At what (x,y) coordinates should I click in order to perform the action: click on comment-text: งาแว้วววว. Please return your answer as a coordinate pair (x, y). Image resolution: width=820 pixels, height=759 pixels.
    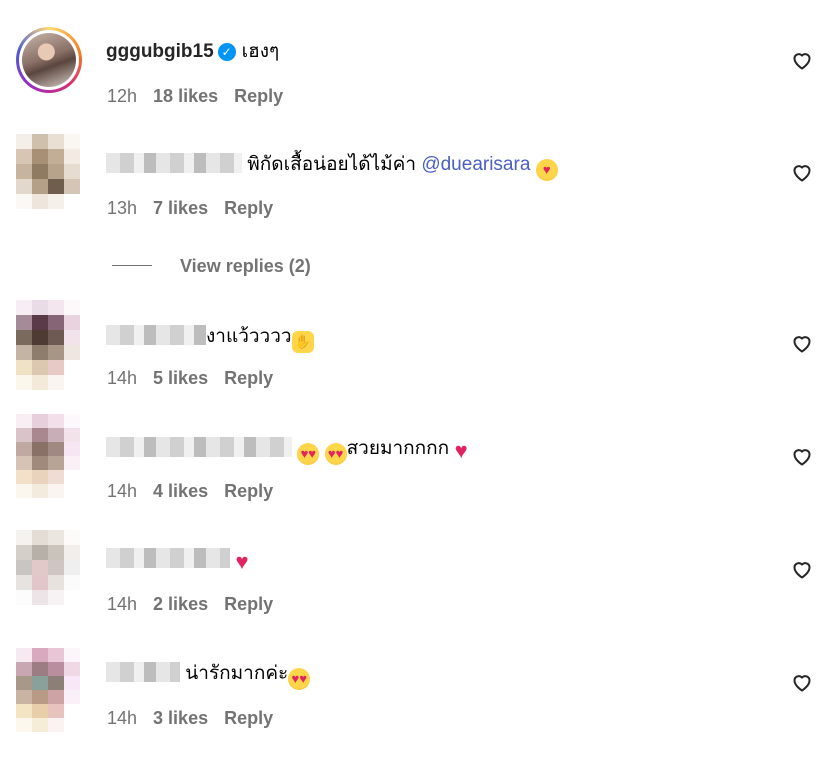
    Looking at the image, I should click on (249, 336).